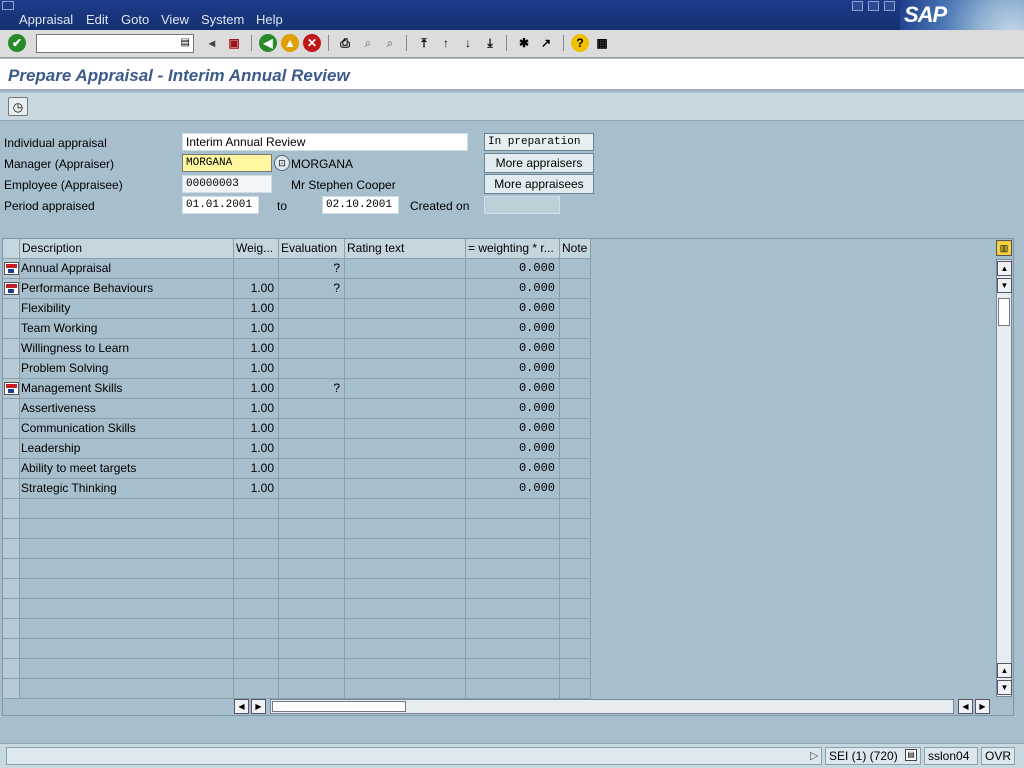  I want to click on table-row: Willingness to Learn 1.00 0.000, so click(298, 349).